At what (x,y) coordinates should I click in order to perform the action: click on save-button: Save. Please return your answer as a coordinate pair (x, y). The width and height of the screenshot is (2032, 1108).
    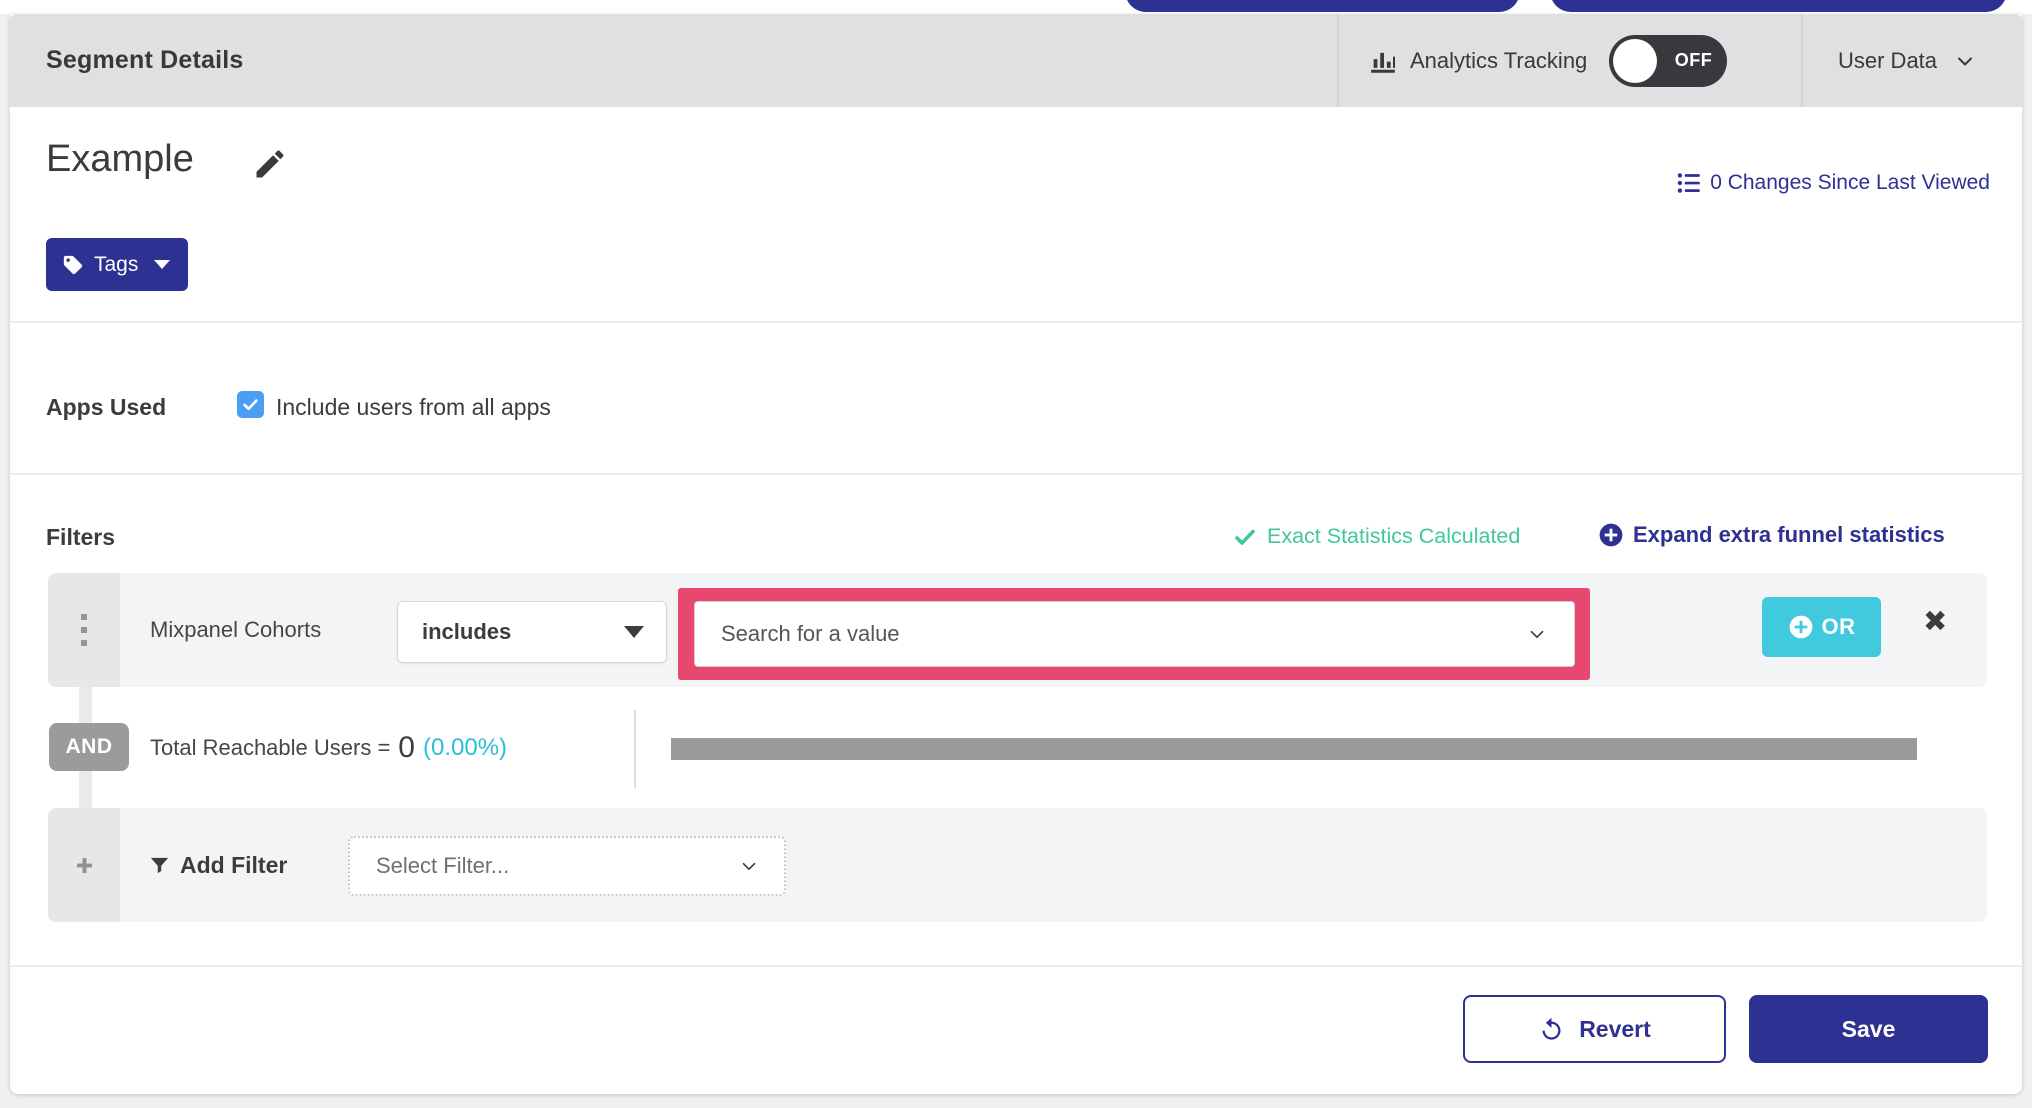
    Looking at the image, I should click on (1868, 1029).